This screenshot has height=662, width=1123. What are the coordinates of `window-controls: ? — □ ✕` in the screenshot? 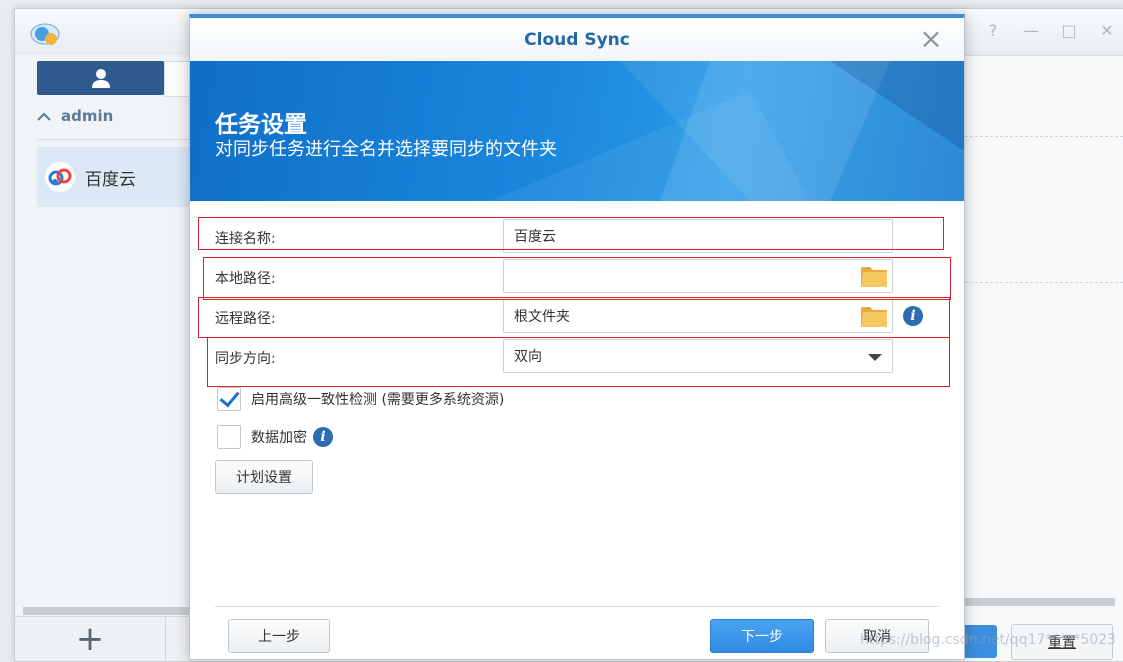 It's located at (1050, 30).